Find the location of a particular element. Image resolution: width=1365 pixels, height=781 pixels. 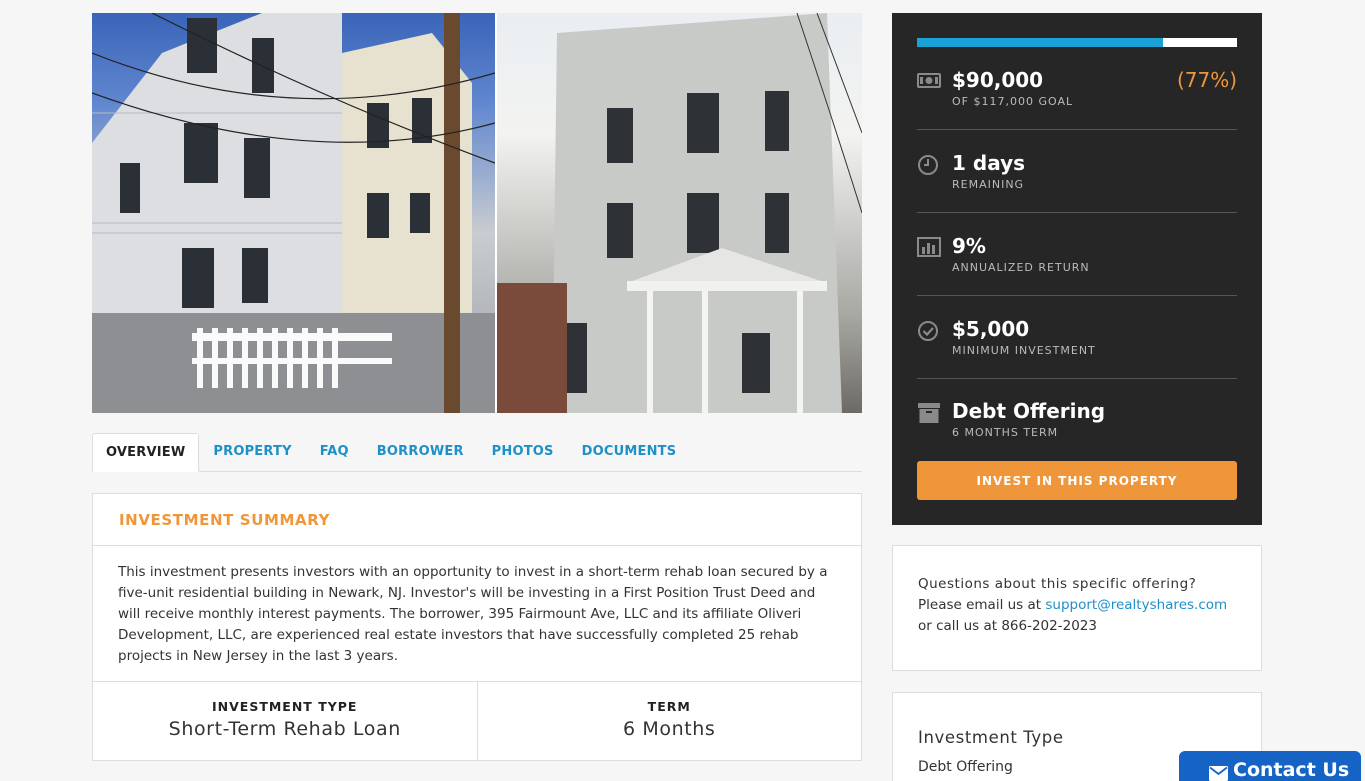

envelope-icon is located at coordinates (1218, 772).